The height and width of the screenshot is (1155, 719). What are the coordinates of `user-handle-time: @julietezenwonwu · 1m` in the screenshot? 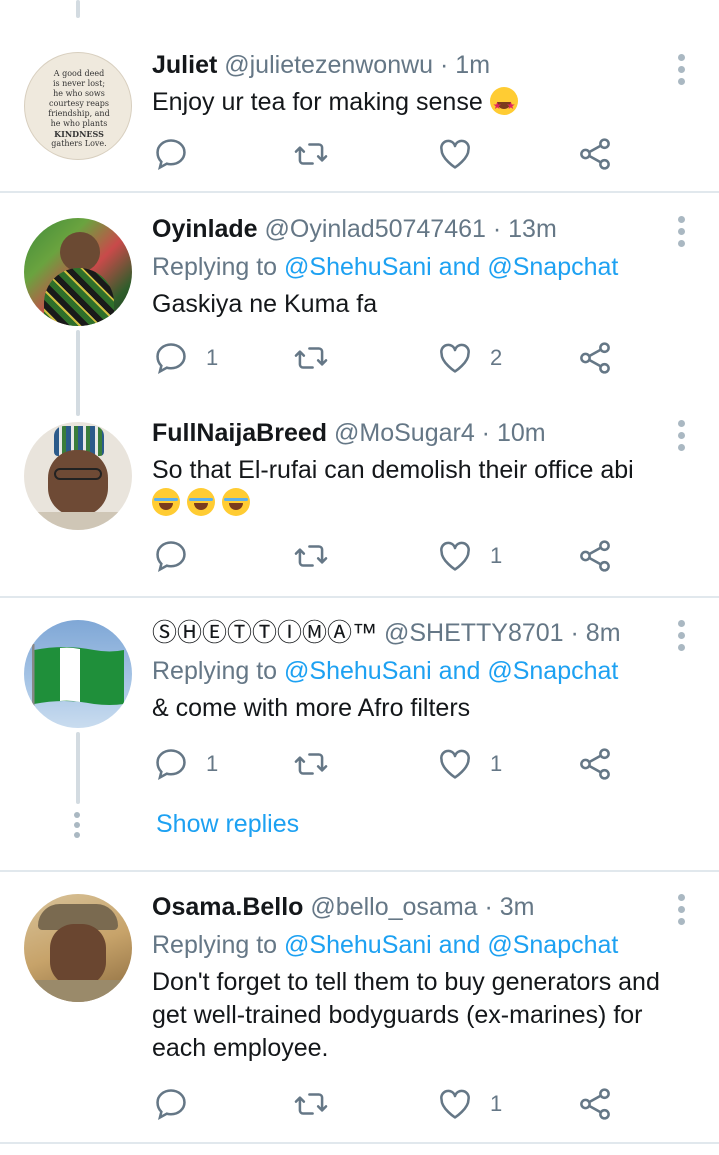 It's located at (357, 65).